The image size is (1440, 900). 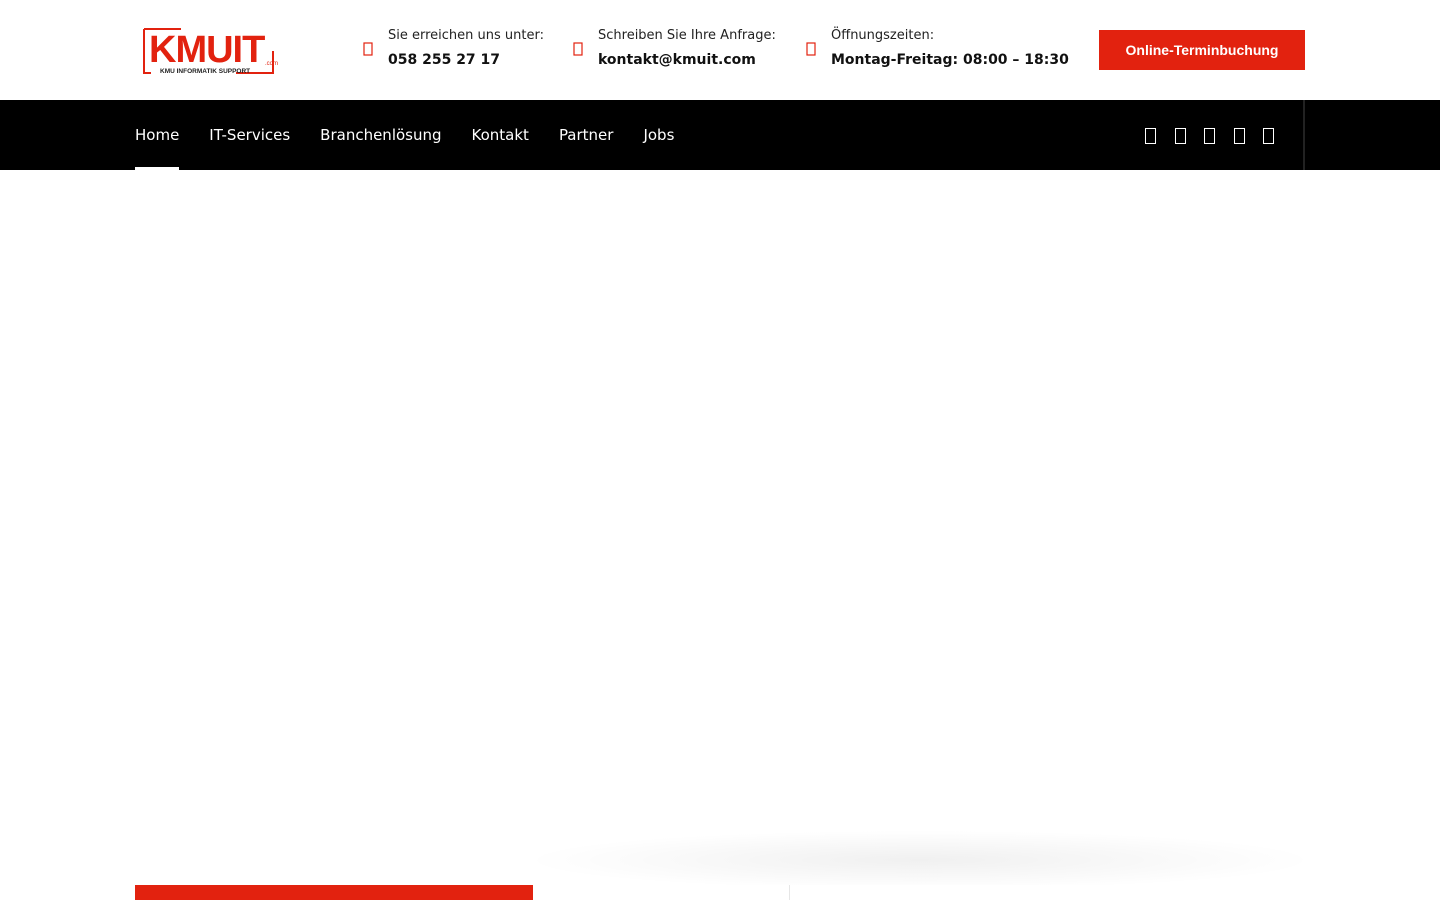 What do you see at coordinates (500, 135) in the screenshot?
I see `nav-item-kontakt: Kontakt` at bounding box center [500, 135].